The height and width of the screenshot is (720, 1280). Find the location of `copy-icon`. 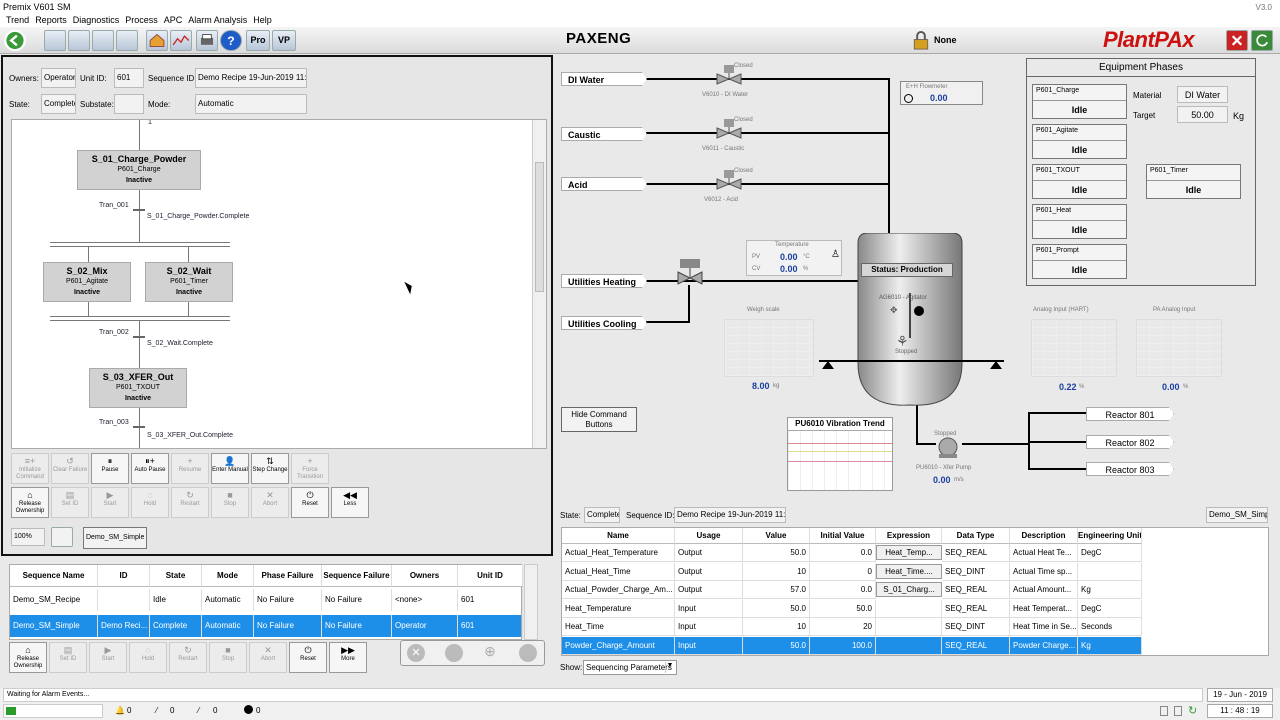

copy-icon is located at coordinates (1178, 711).